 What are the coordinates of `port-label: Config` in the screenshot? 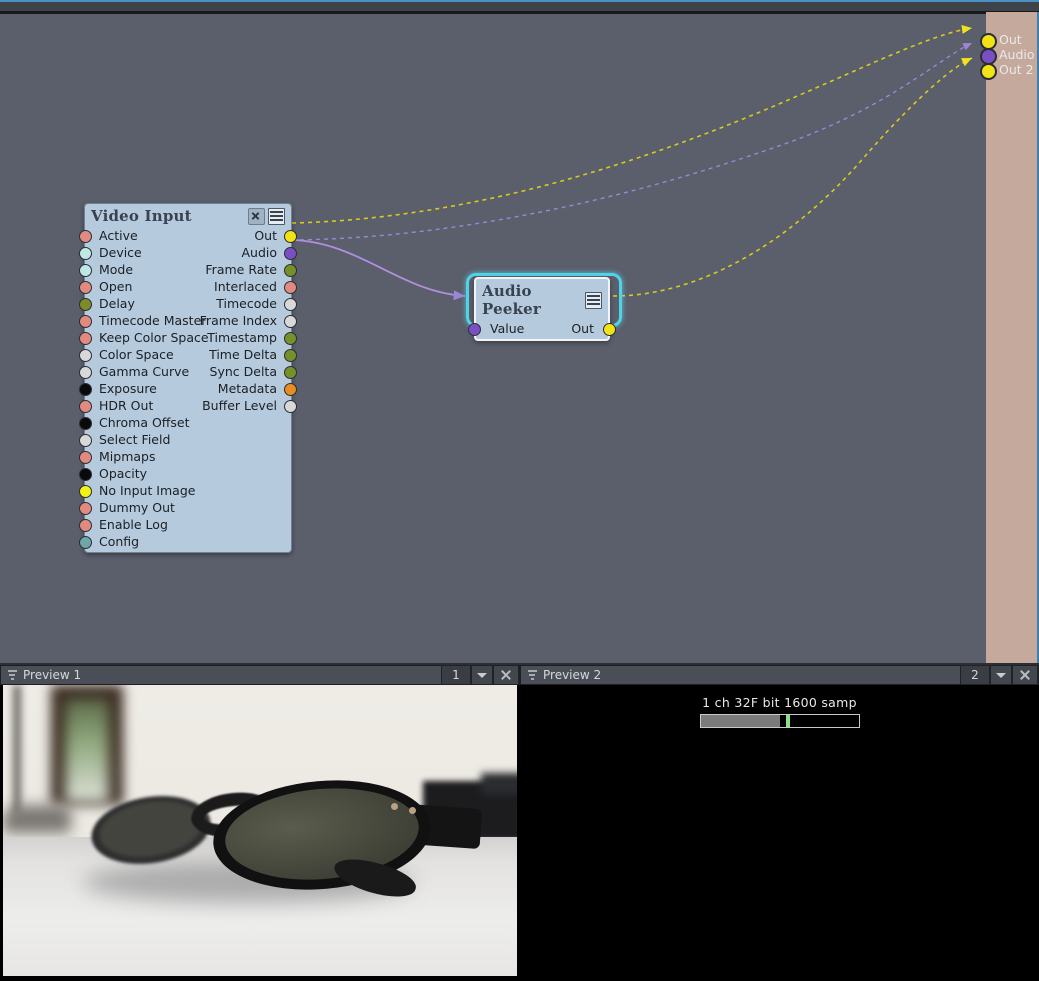 It's located at (119, 541).